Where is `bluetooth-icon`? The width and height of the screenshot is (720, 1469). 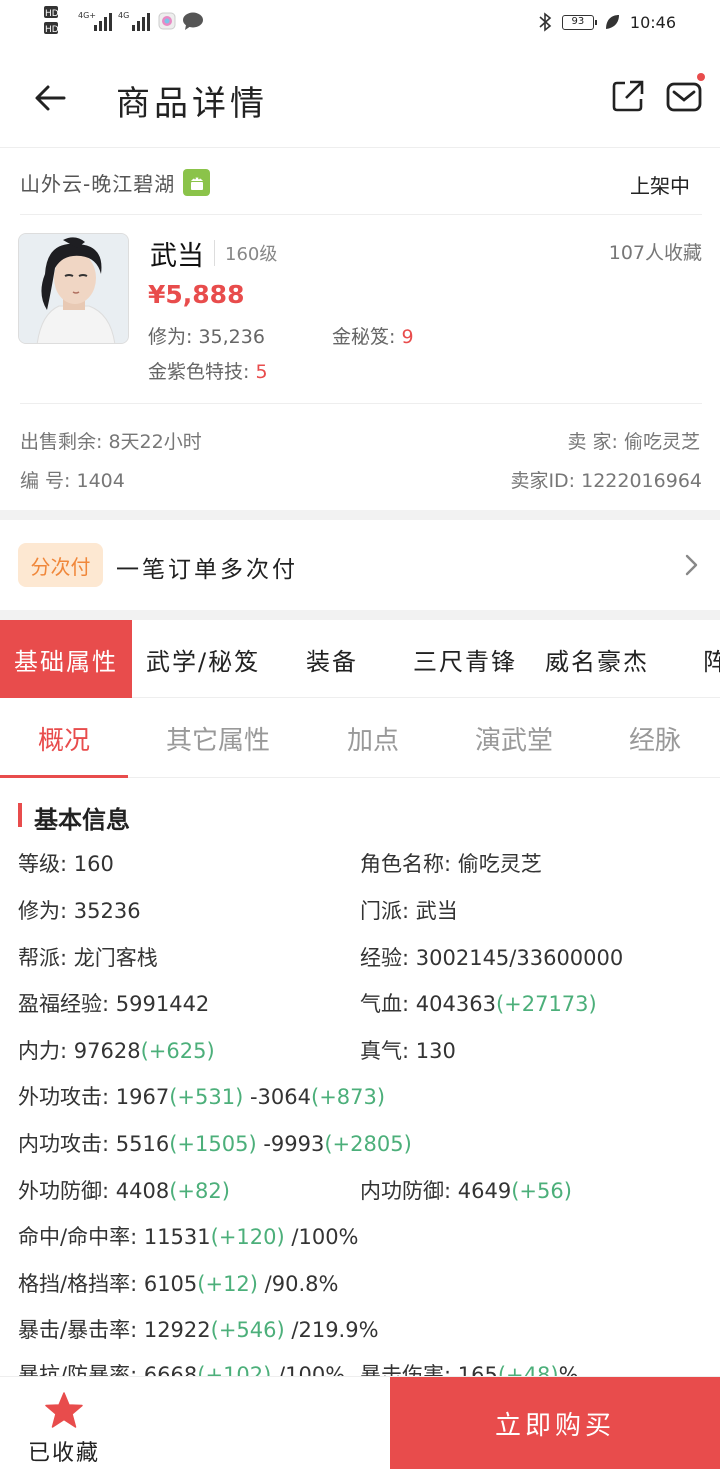
bluetooth-icon is located at coordinates (545, 22).